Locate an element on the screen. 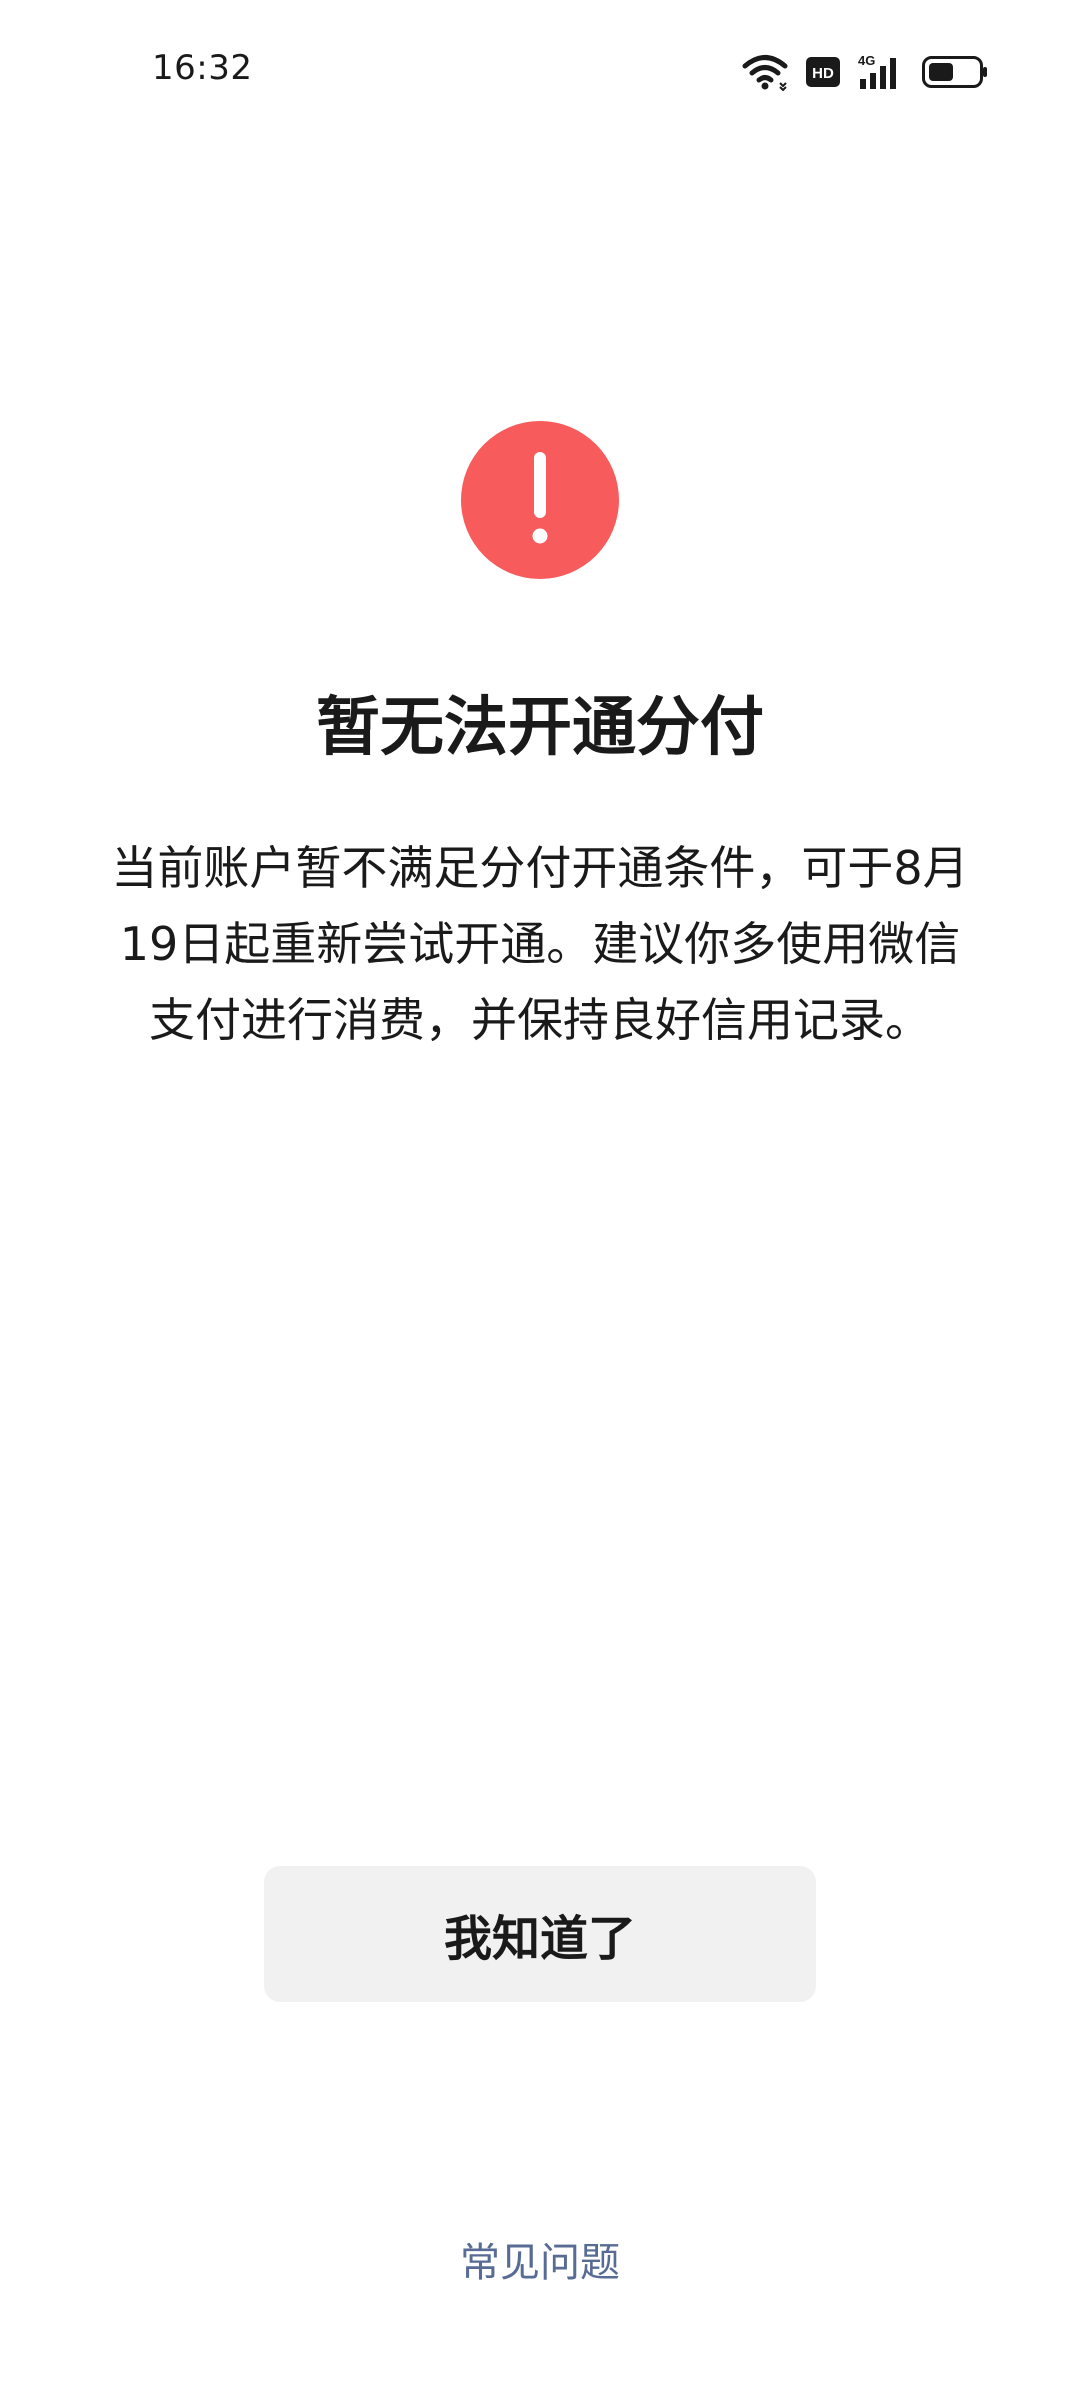  network-label: 4G is located at coordinates (866, 60).